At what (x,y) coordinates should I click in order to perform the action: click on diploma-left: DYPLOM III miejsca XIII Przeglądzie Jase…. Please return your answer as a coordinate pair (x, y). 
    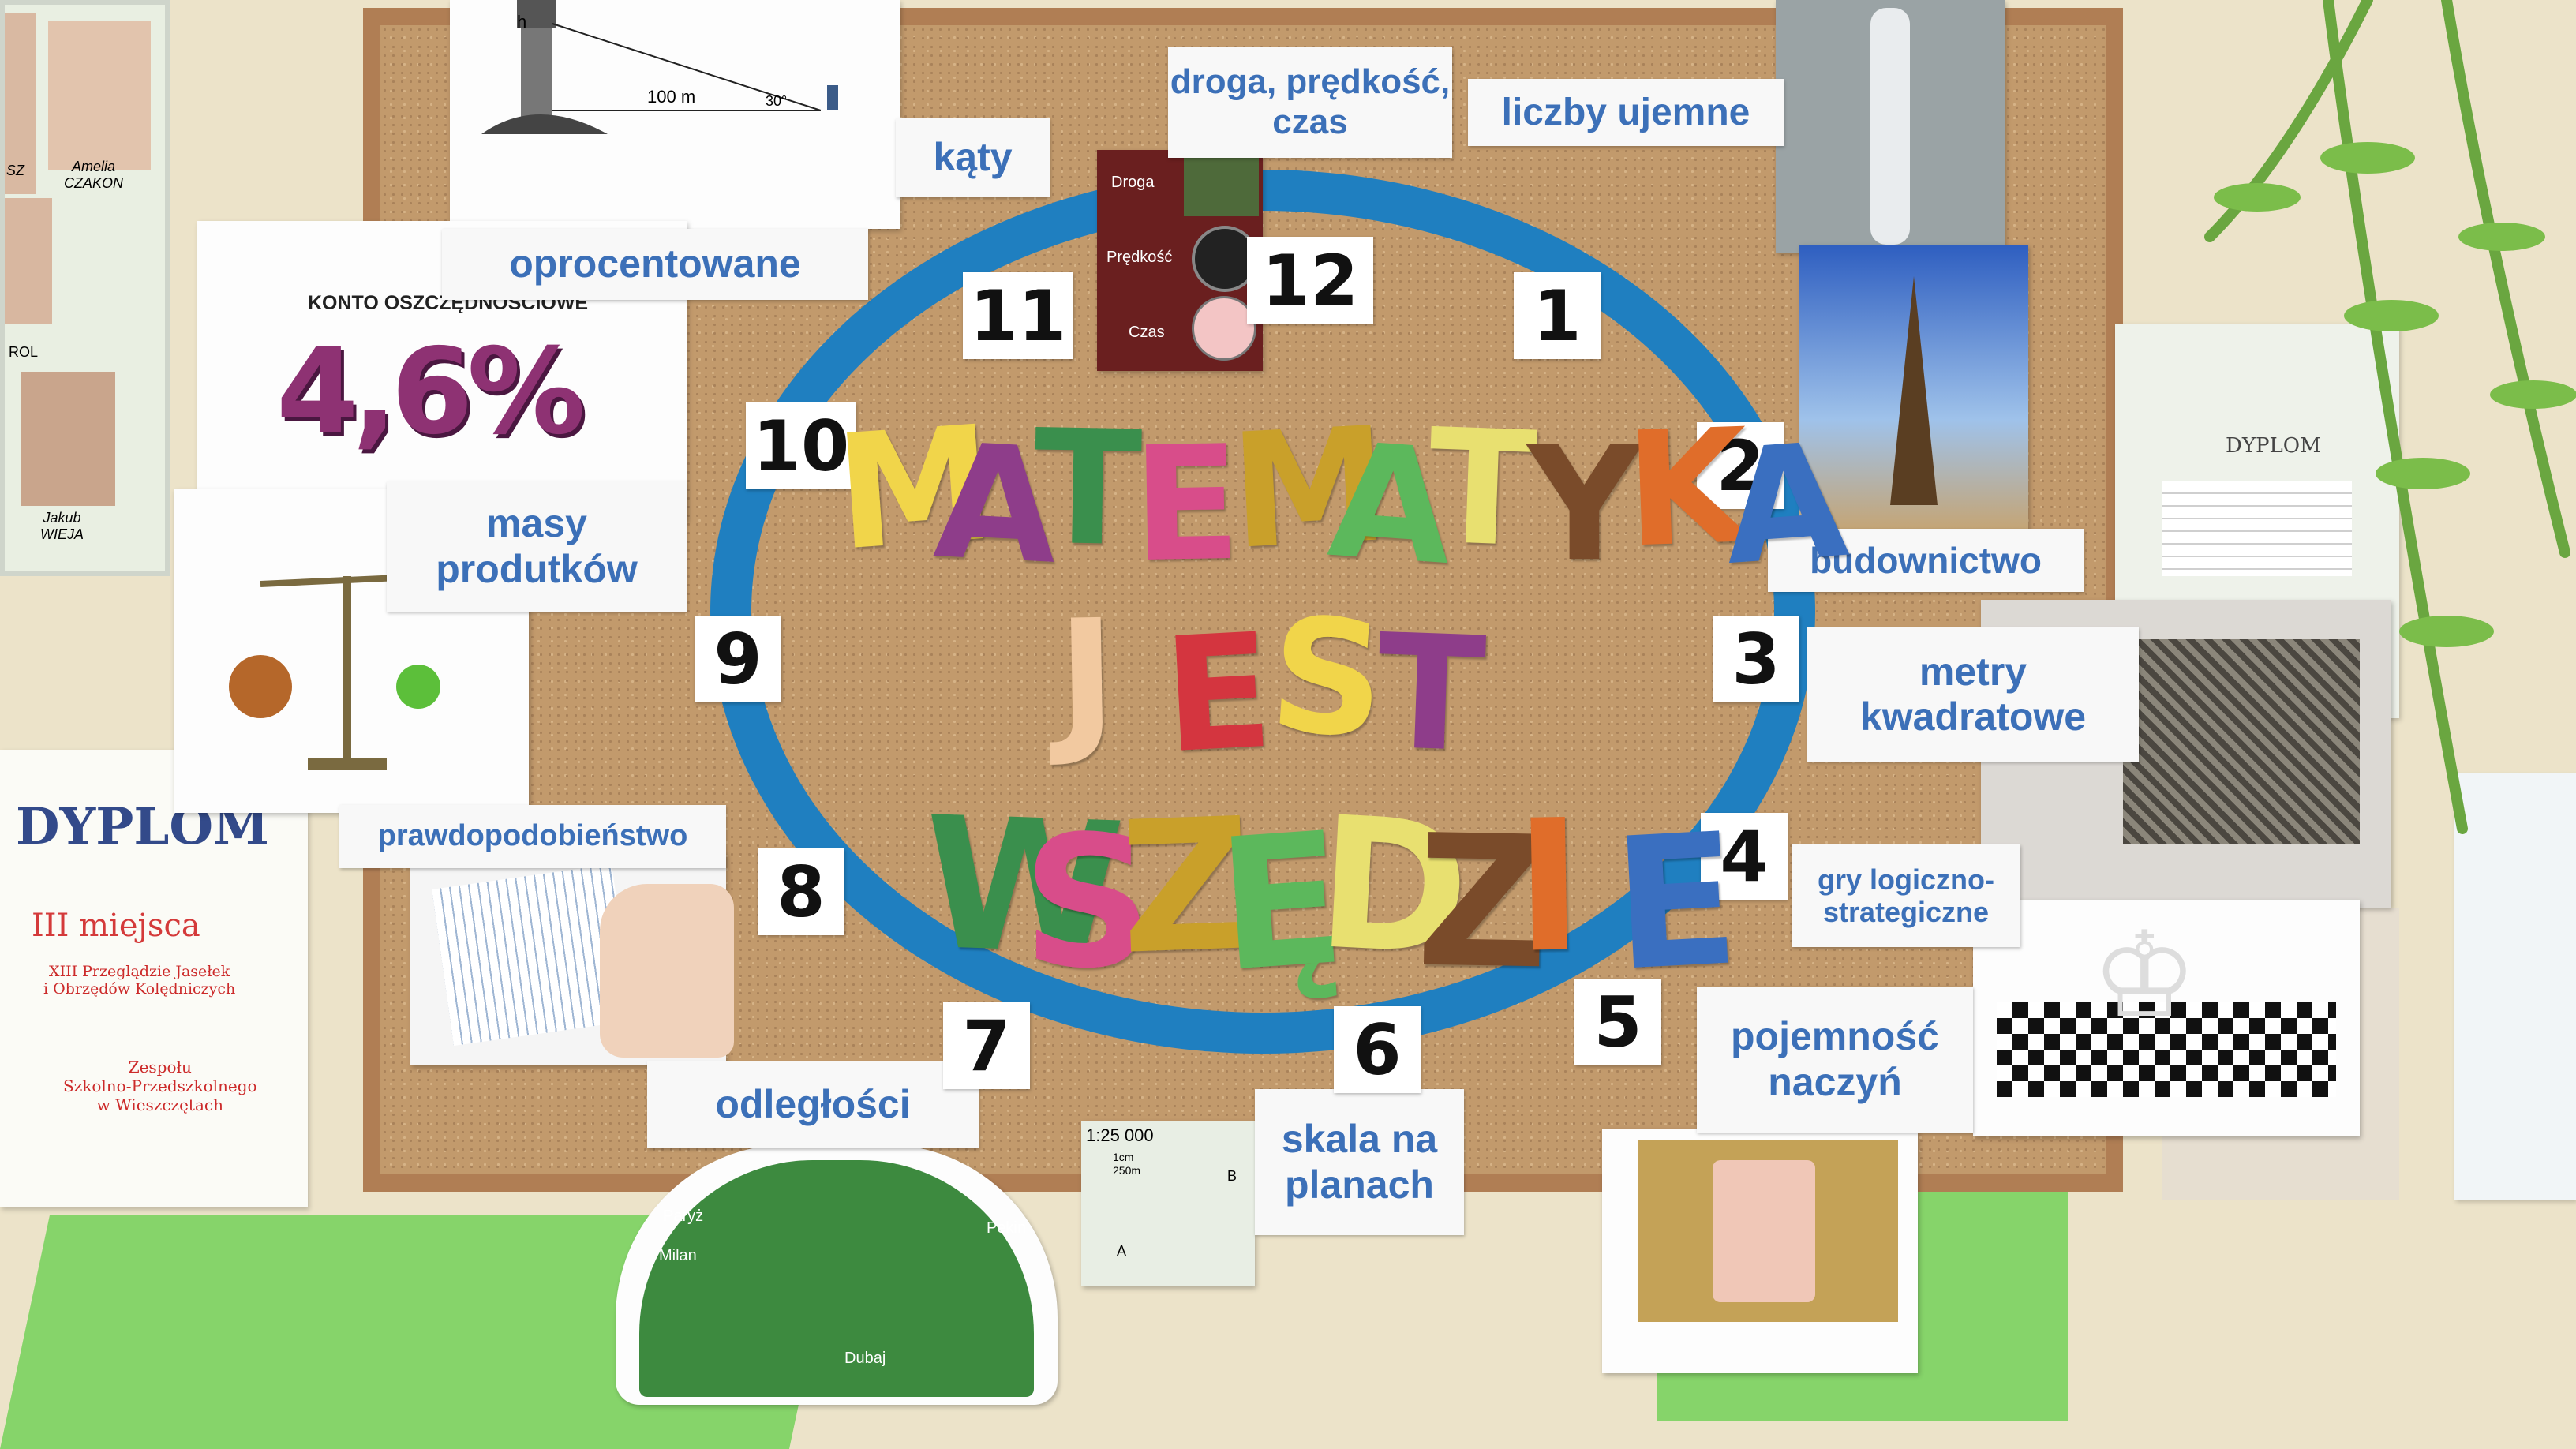
    Looking at the image, I should click on (154, 979).